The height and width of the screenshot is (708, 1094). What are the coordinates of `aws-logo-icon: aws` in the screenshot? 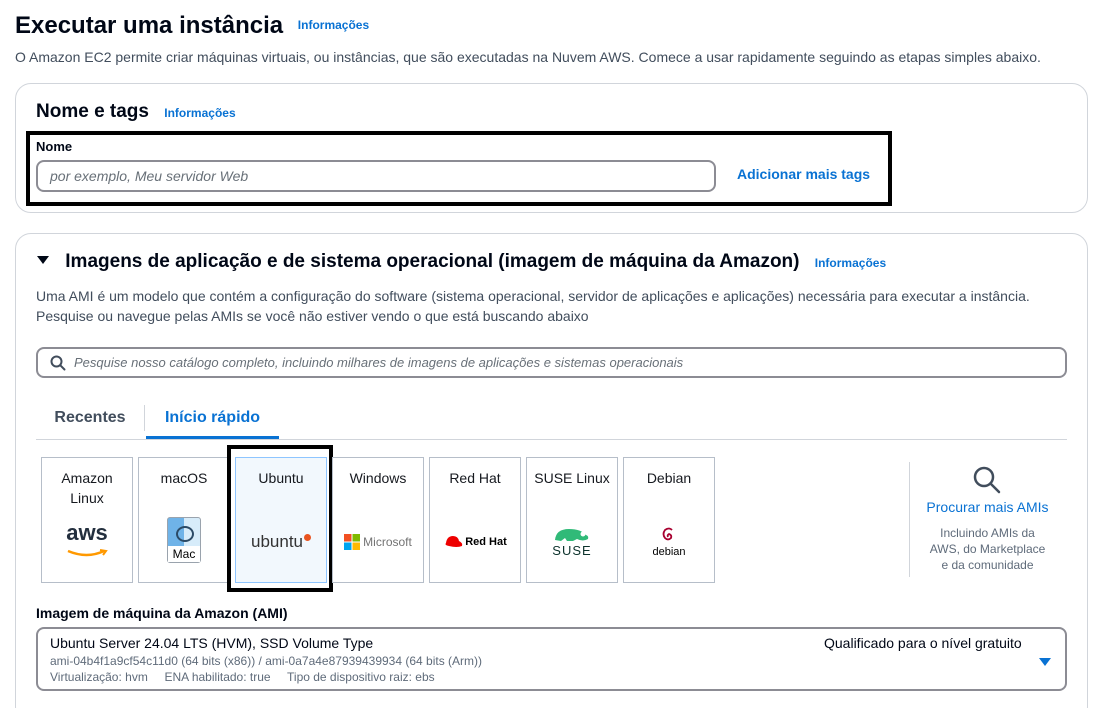 It's located at (87, 542).